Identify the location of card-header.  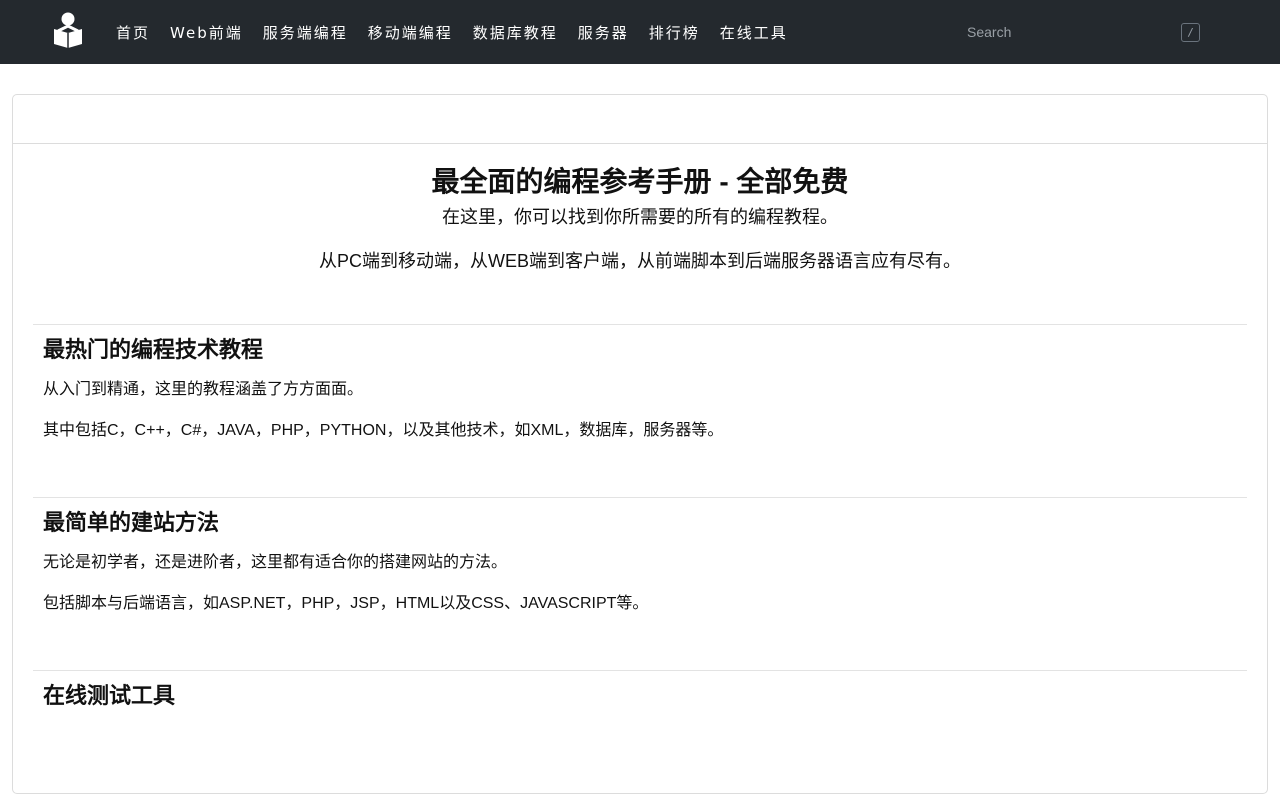
(640, 119).